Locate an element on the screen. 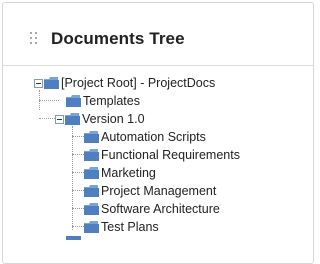  tree-node-marketing: Marketing is located at coordinates (120, 173).